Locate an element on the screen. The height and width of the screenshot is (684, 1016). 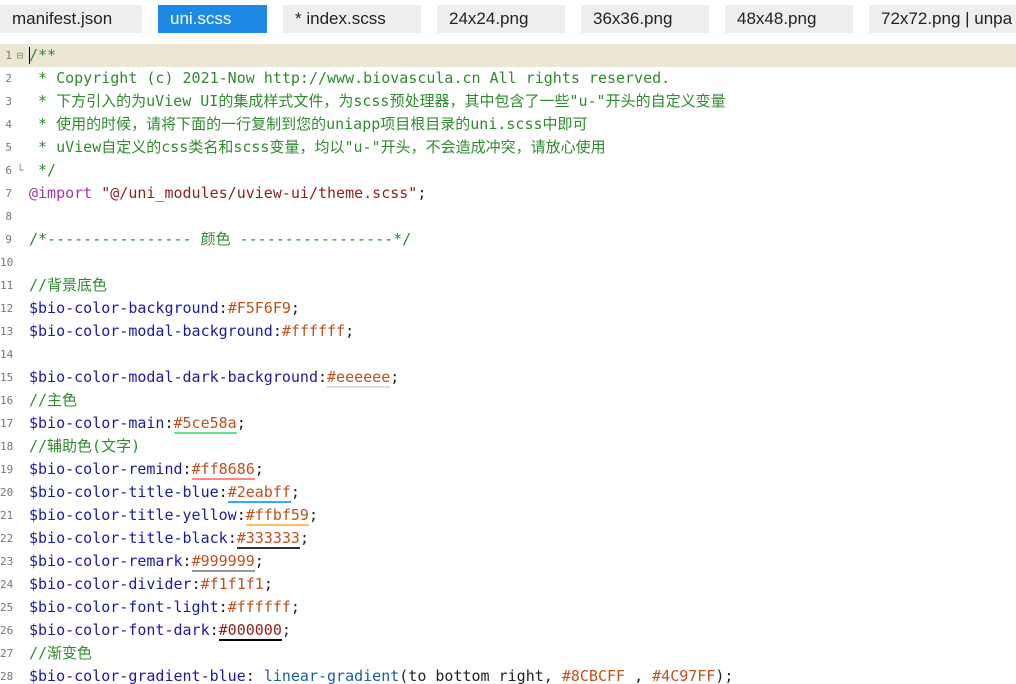
token-val: #ffbf59 is located at coordinates (277, 516).